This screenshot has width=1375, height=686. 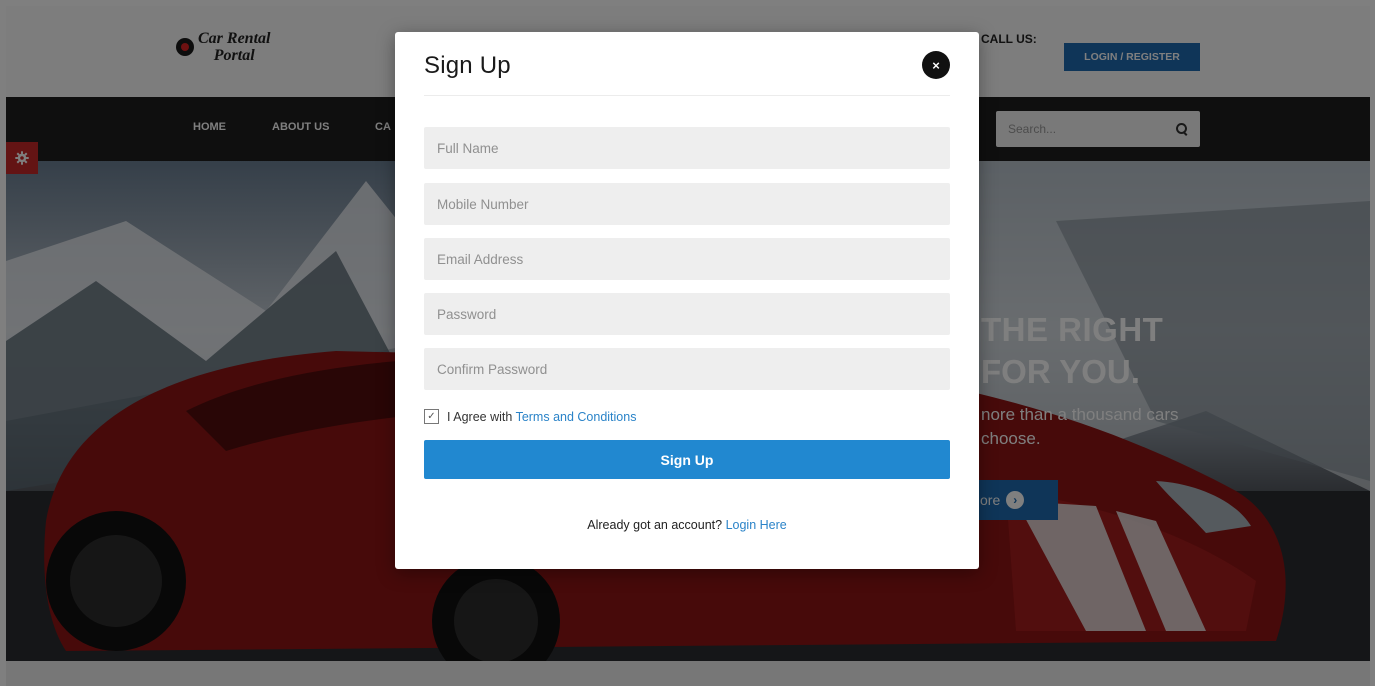 I want to click on terms-checkbox: ✓, so click(x=431, y=416).